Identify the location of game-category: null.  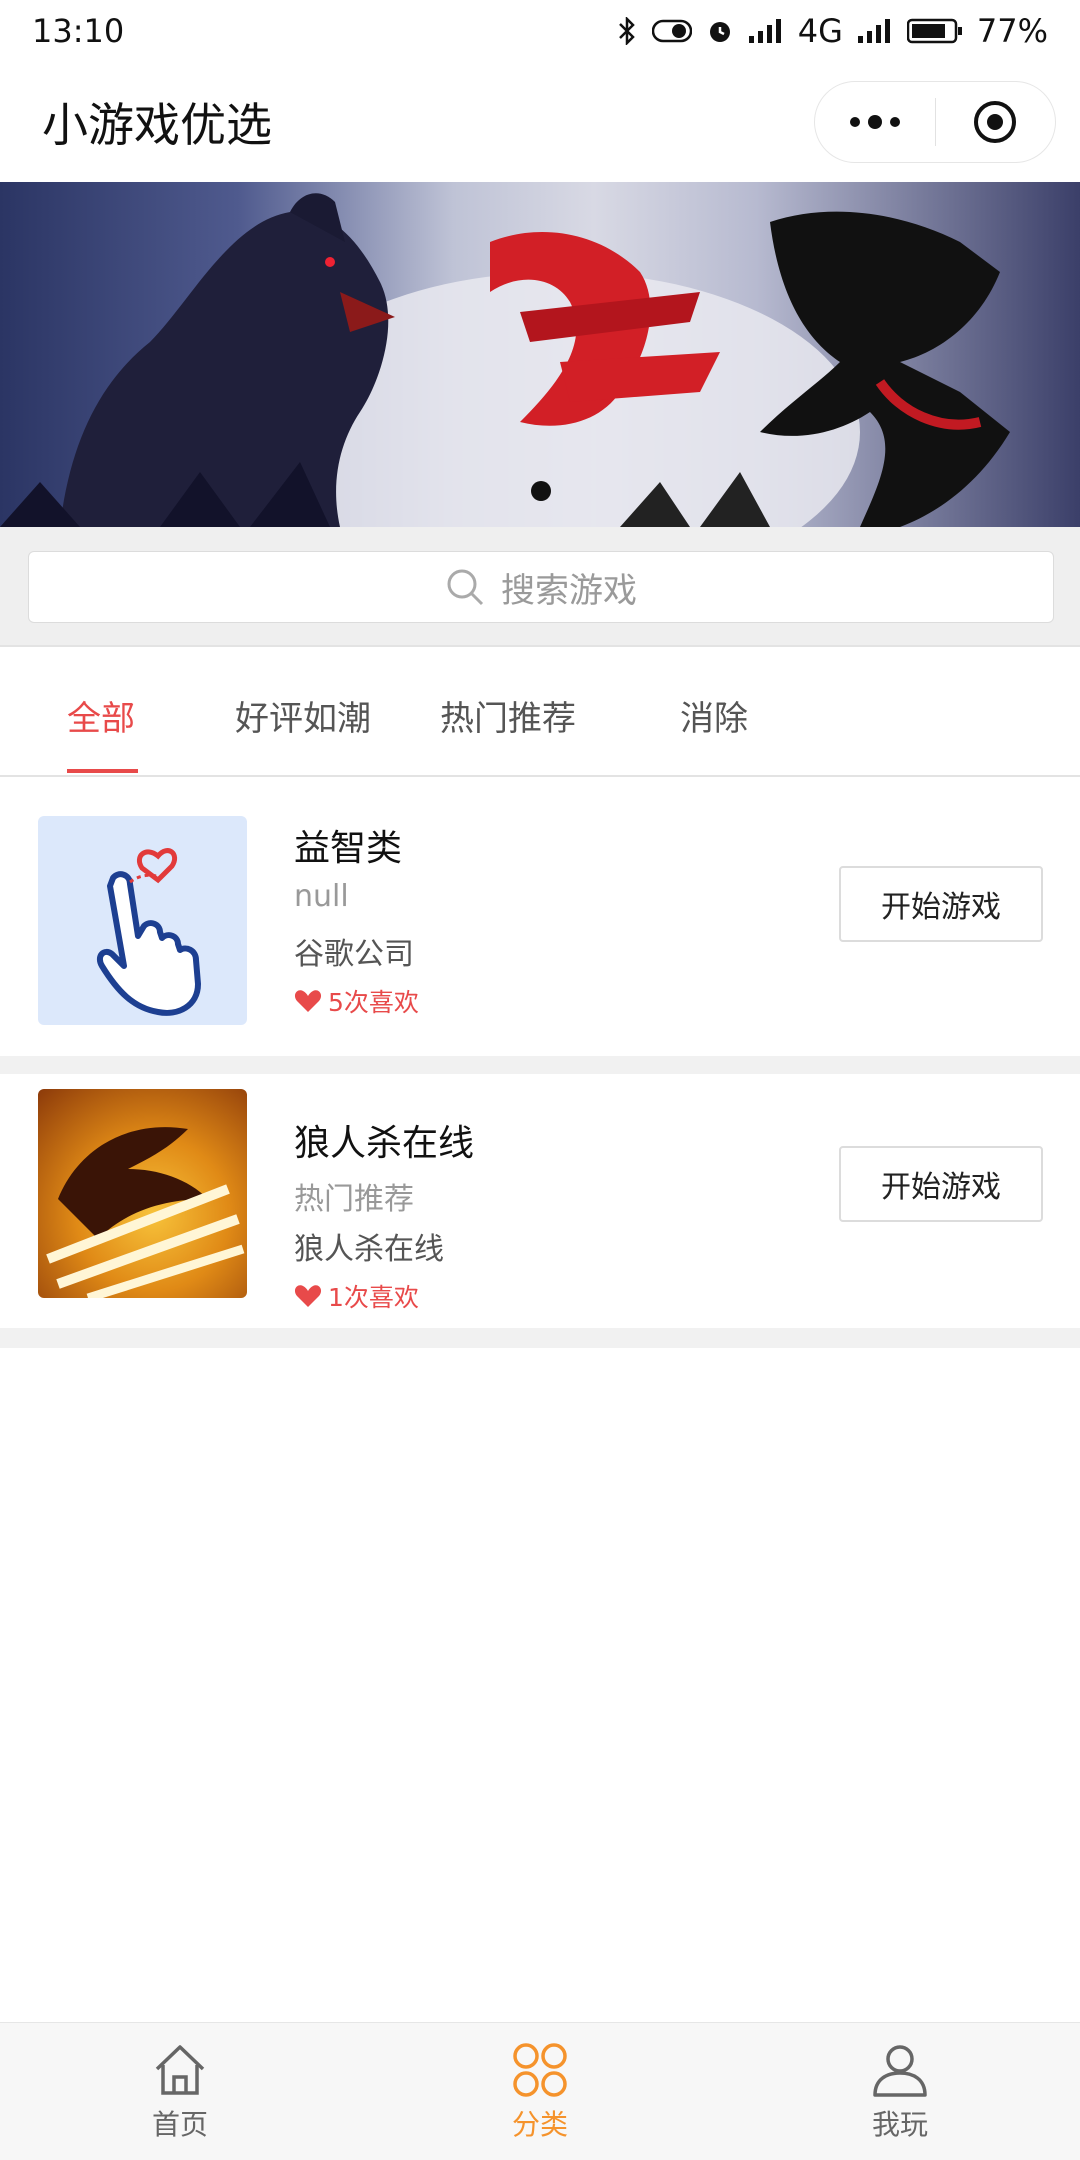
(321, 896).